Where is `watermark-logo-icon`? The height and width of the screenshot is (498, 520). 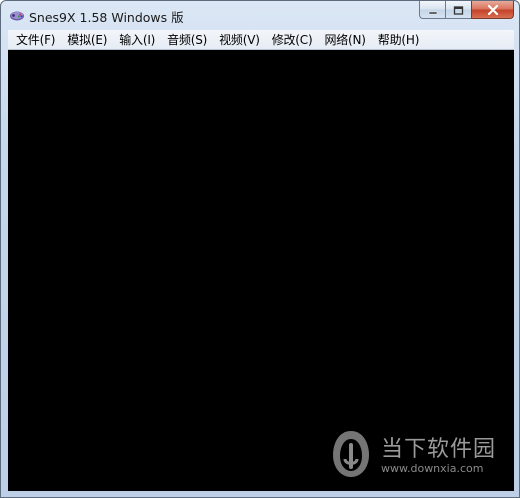
watermark-logo-icon is located at coordinates (351, 454).